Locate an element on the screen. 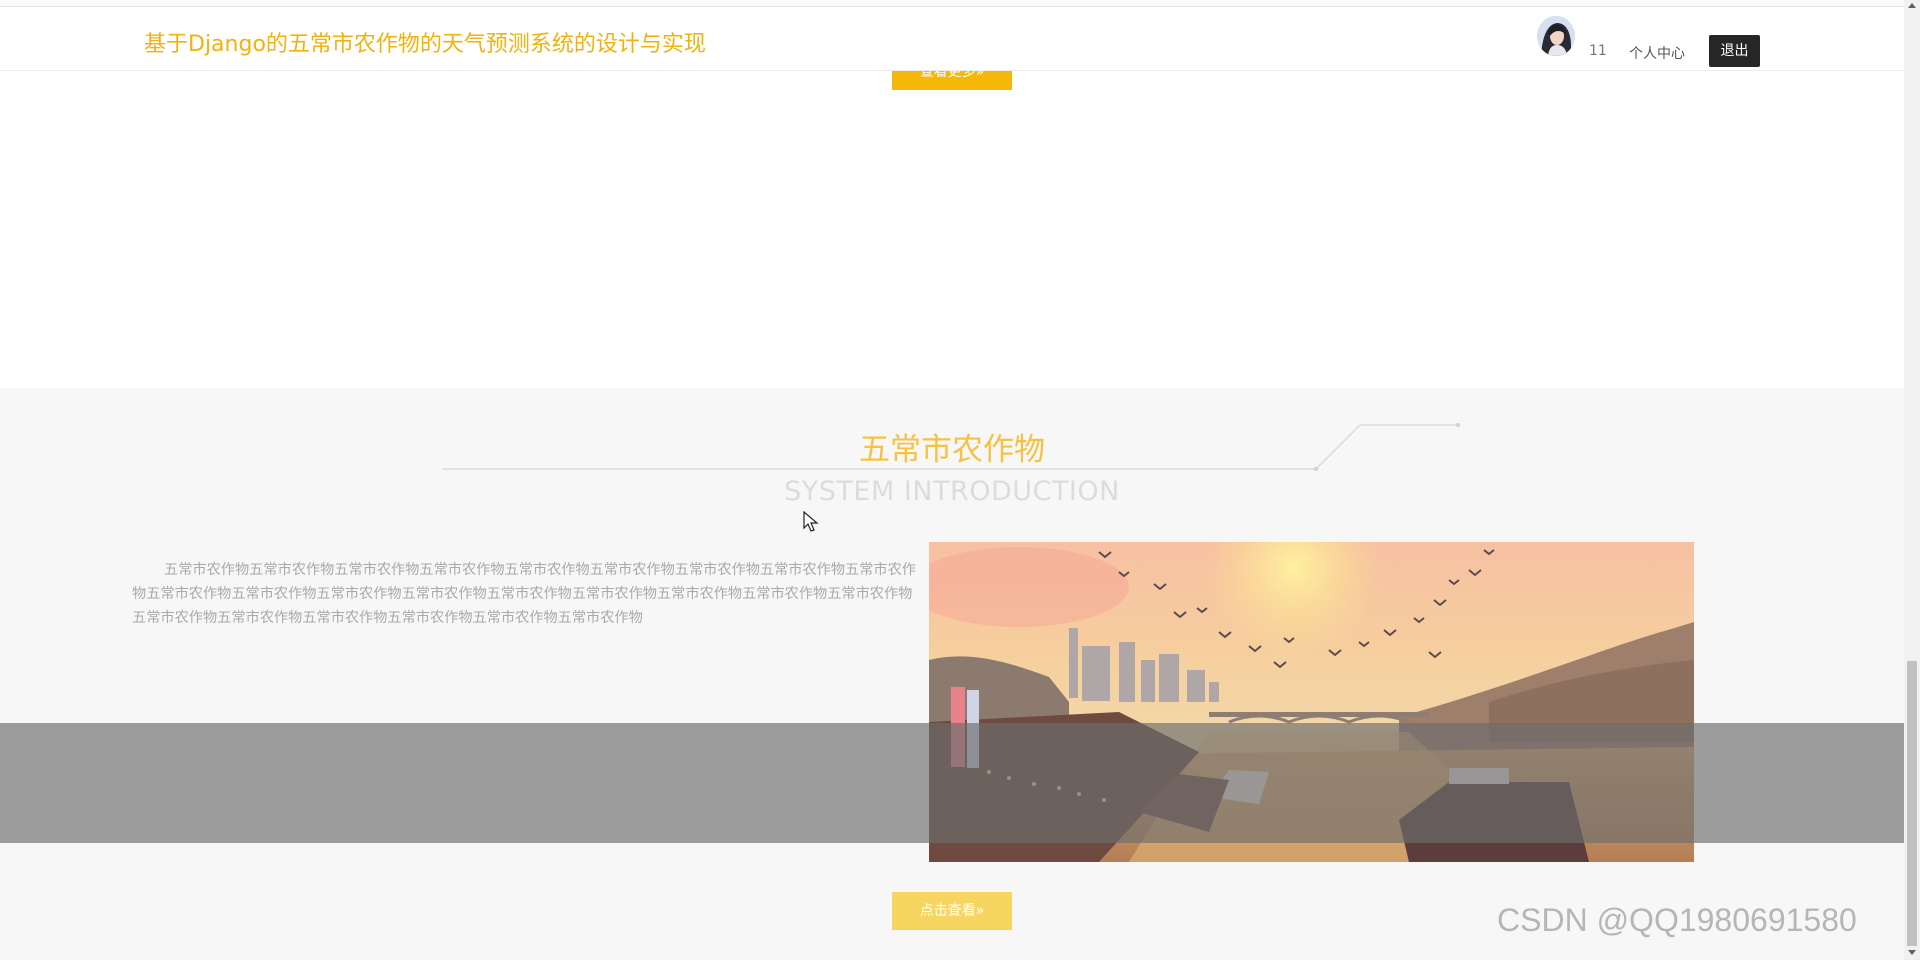  browser-top-edge is located at coordinates (952, 3).